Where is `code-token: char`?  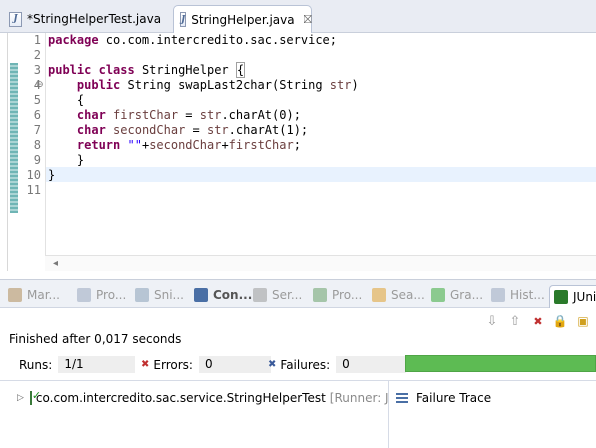
code-token: char is located at coordinates (91, 115).